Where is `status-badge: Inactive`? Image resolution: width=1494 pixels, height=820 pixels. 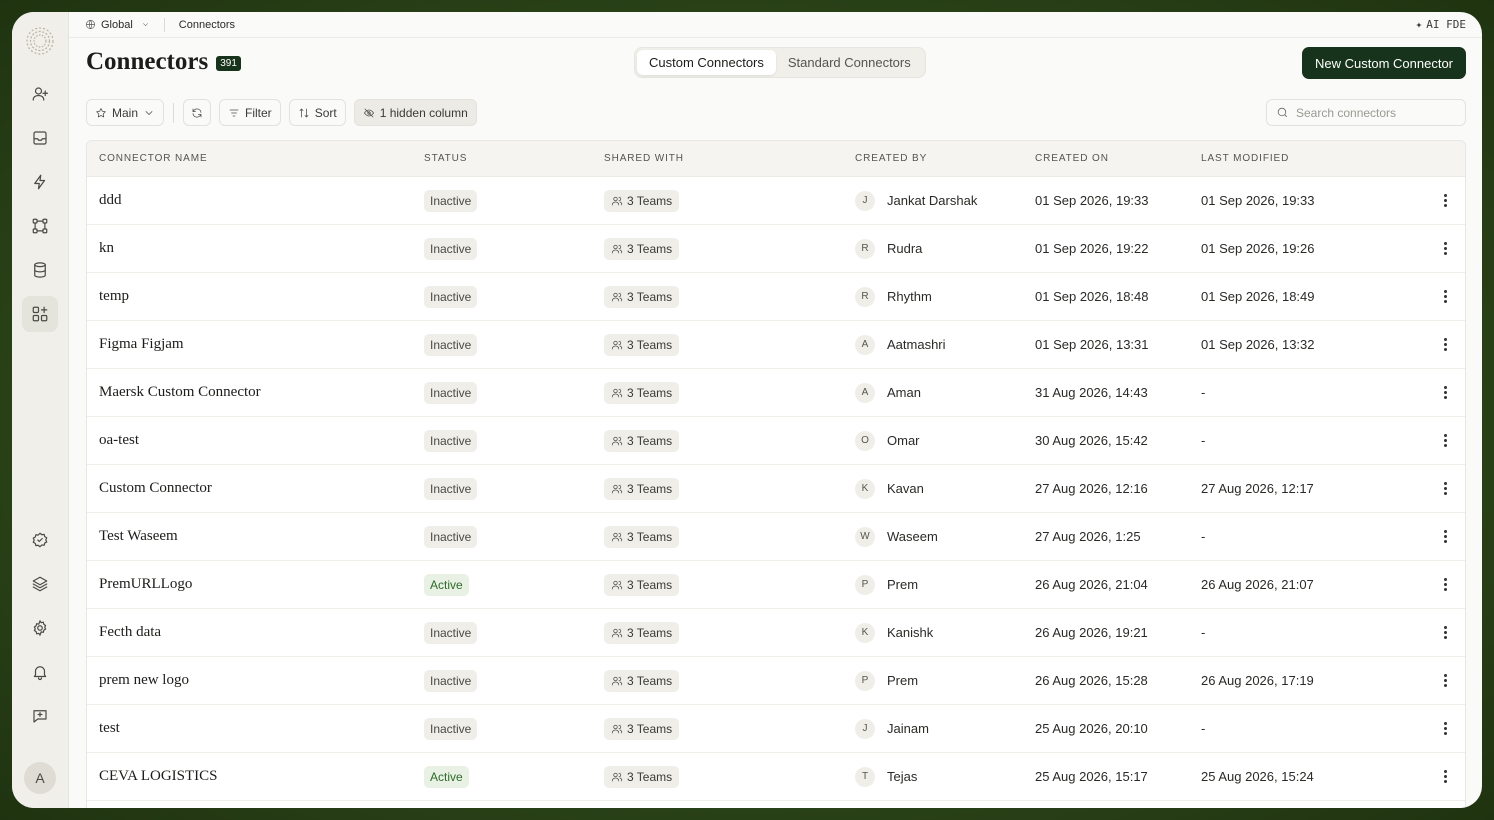
status-badge: Inactive is located at coordinates (451, 536).